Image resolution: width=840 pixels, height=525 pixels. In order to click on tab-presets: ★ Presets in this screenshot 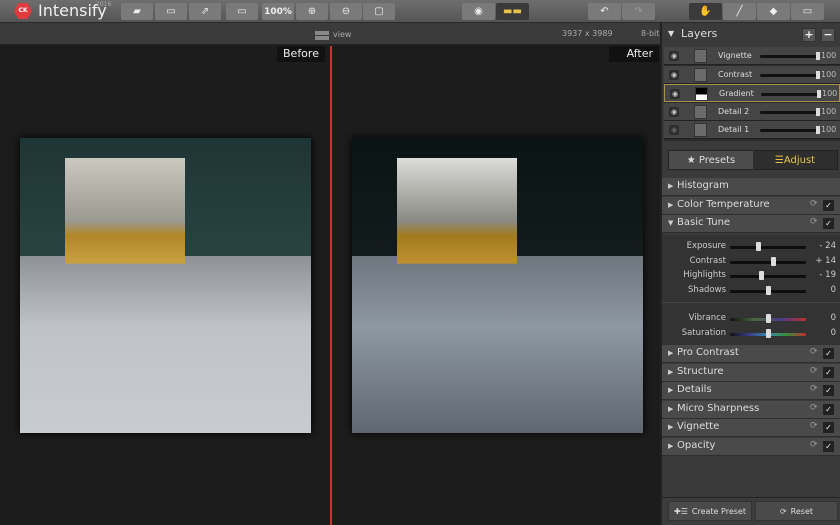, I will do `click(711, 160)`.